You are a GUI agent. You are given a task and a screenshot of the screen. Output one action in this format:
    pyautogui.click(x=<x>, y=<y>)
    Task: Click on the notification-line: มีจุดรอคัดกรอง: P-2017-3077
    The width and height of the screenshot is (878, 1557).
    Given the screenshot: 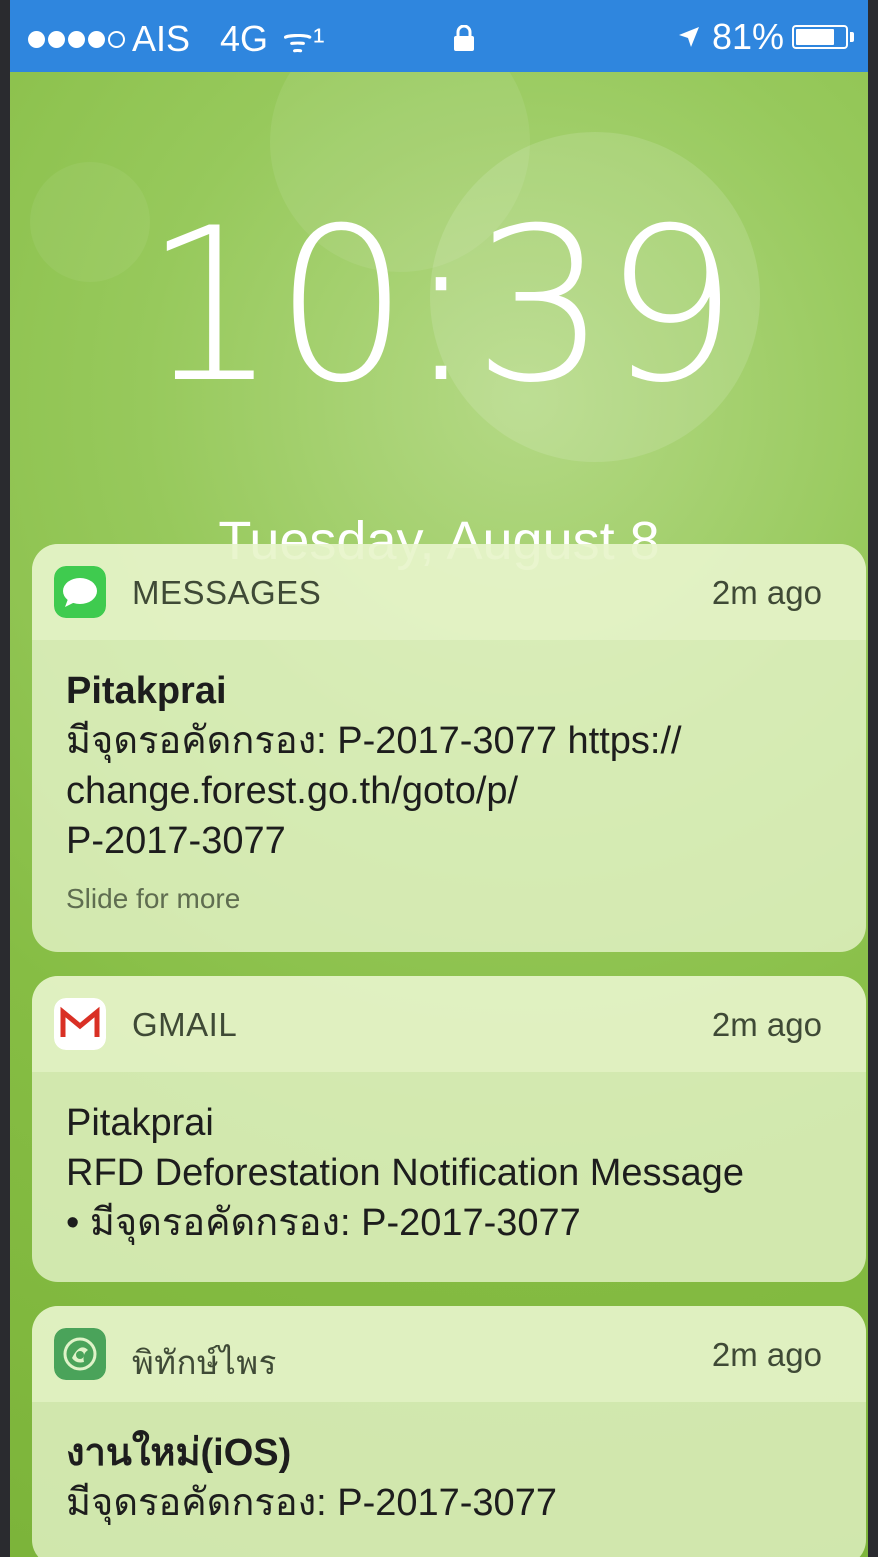 What is the action you would take?
    pyautogui.click(x=311, y=1503)
    